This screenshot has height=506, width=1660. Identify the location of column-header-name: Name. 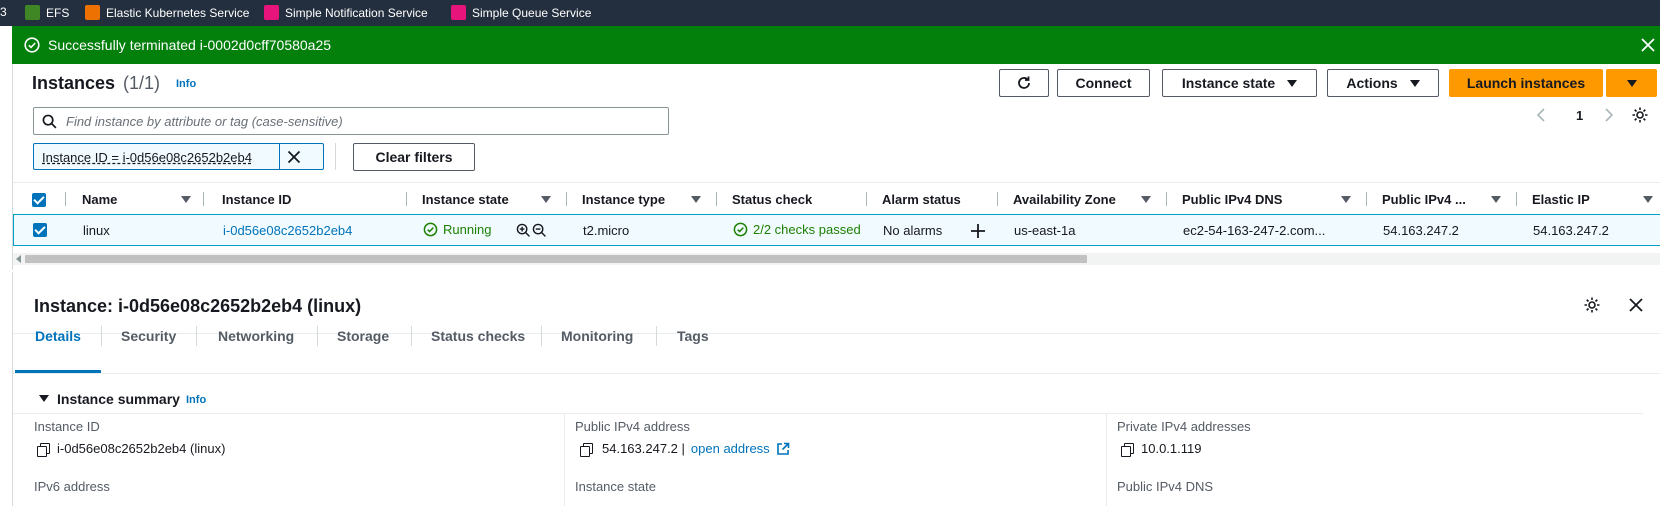
(99, 199).